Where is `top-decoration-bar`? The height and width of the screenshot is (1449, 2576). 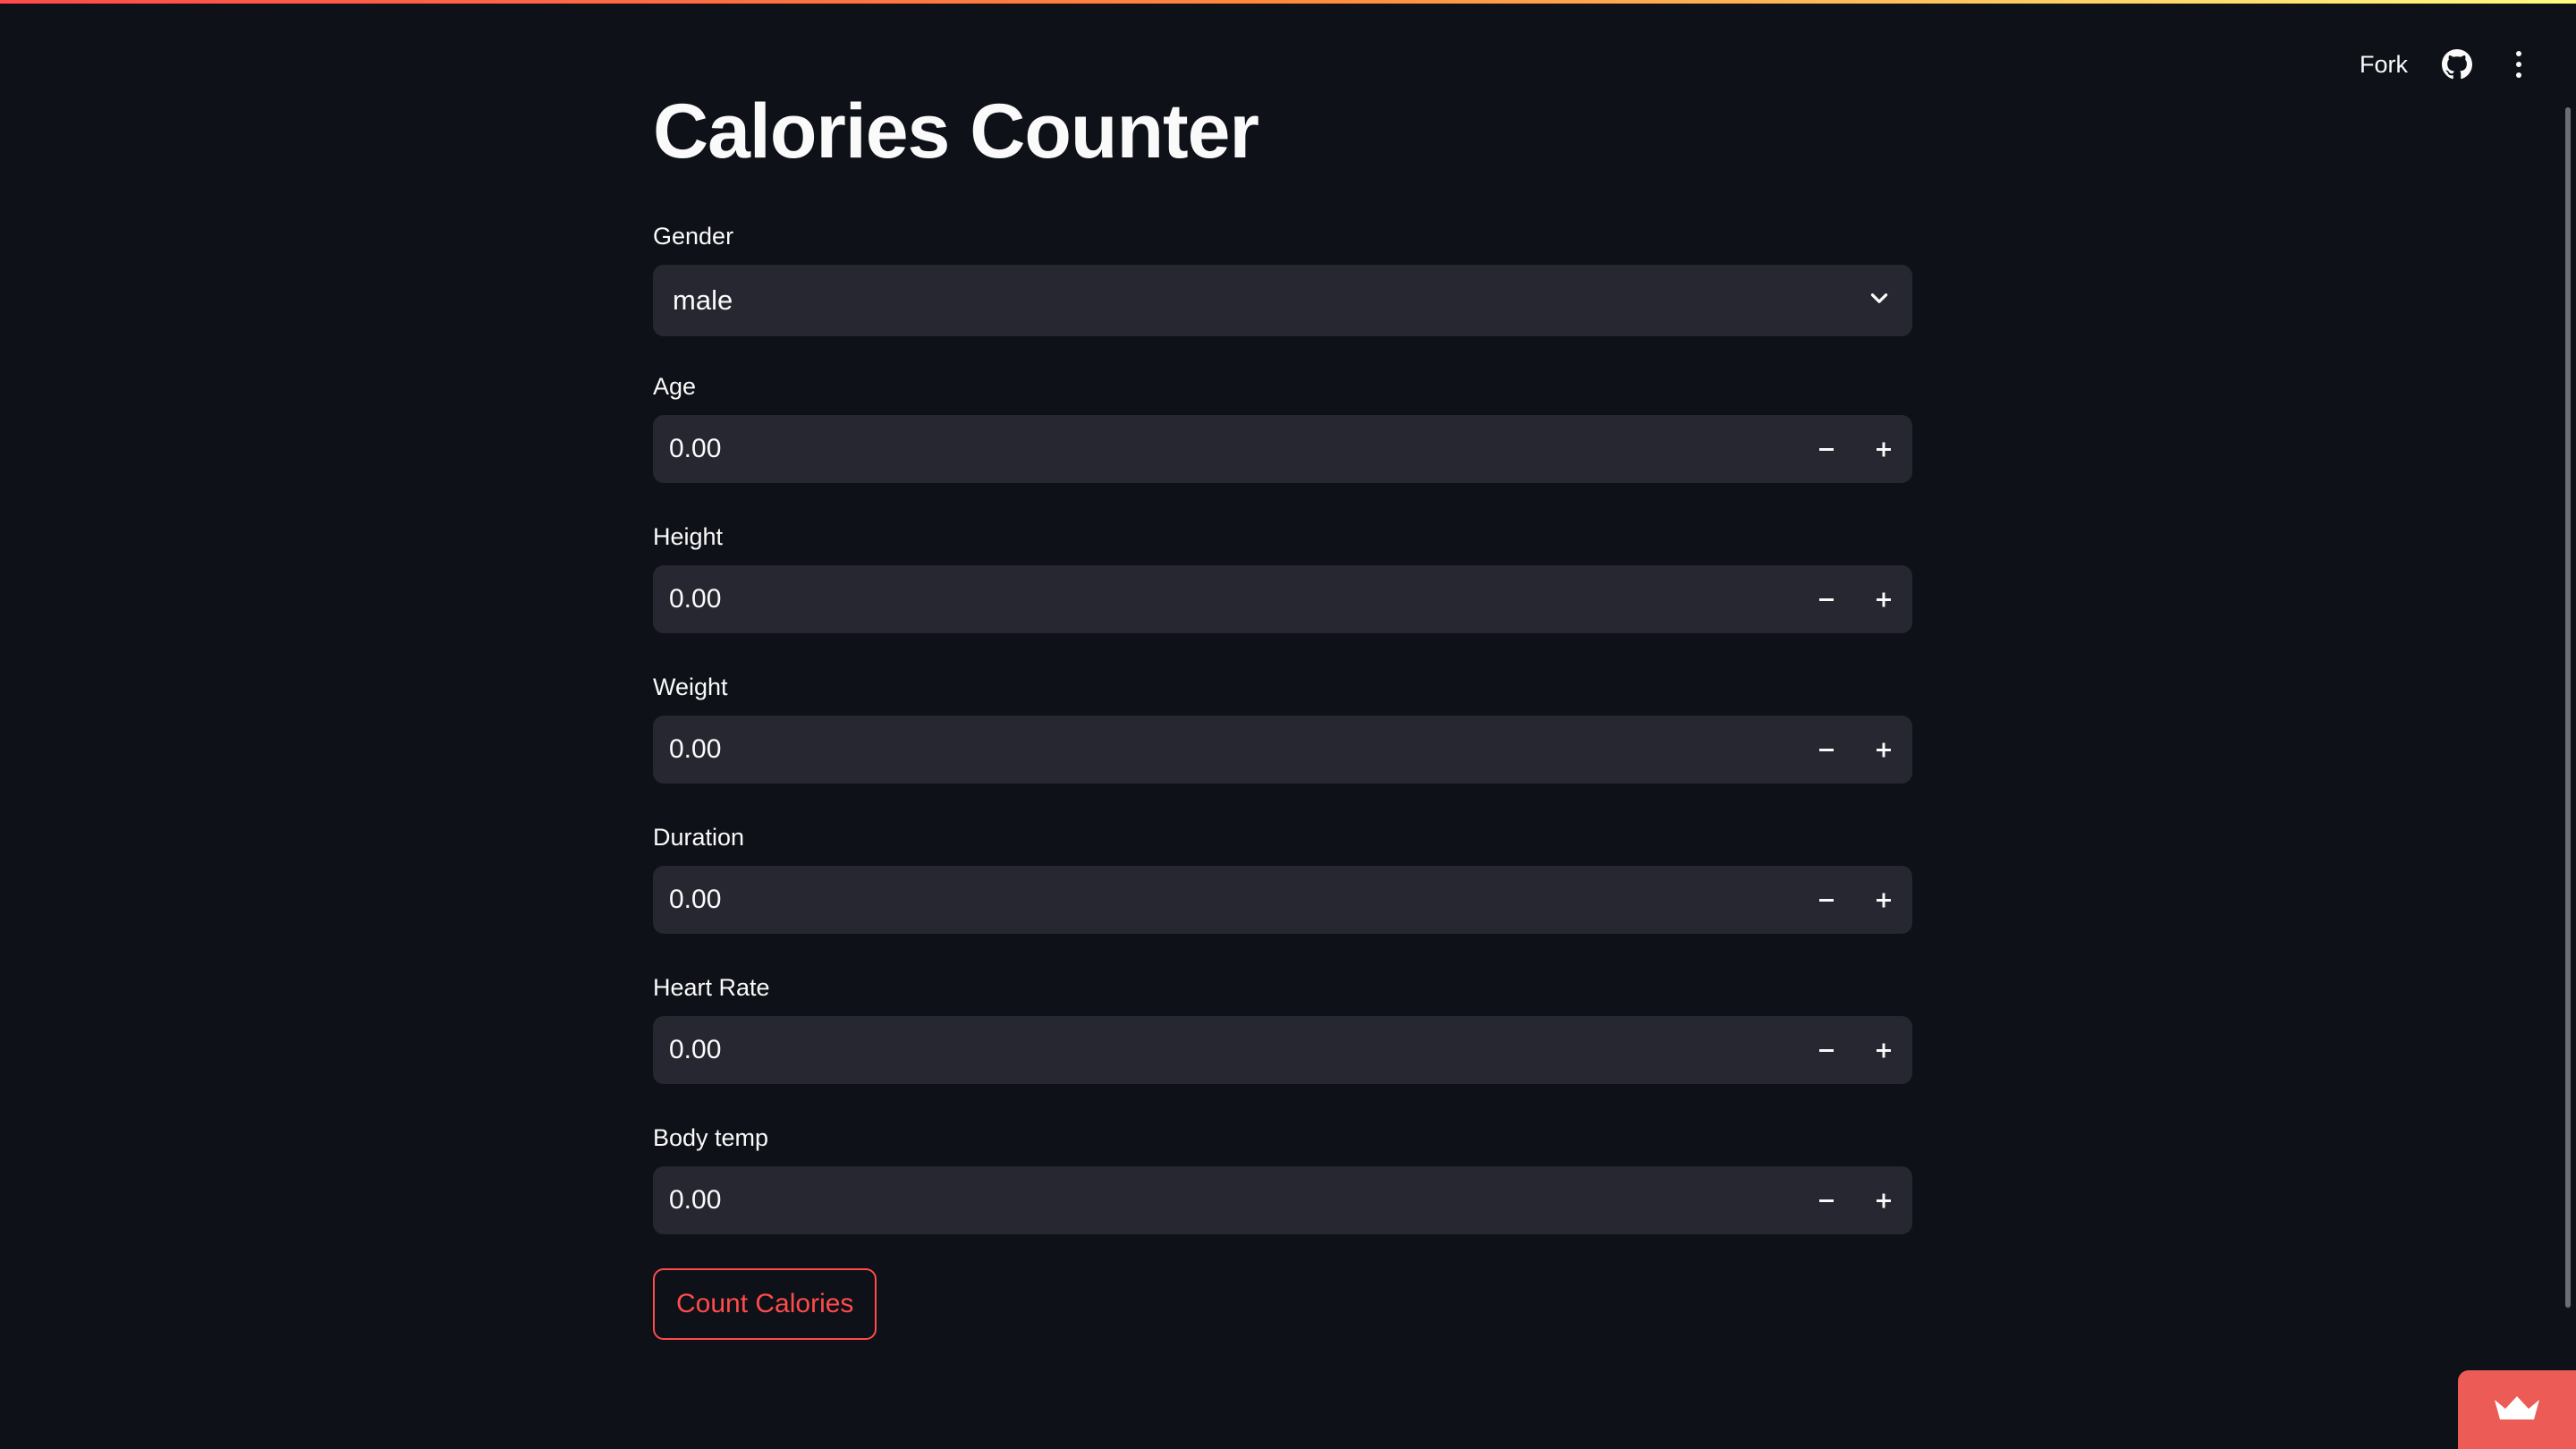 top-decoration-bar is located at coordinates (1288, 2).